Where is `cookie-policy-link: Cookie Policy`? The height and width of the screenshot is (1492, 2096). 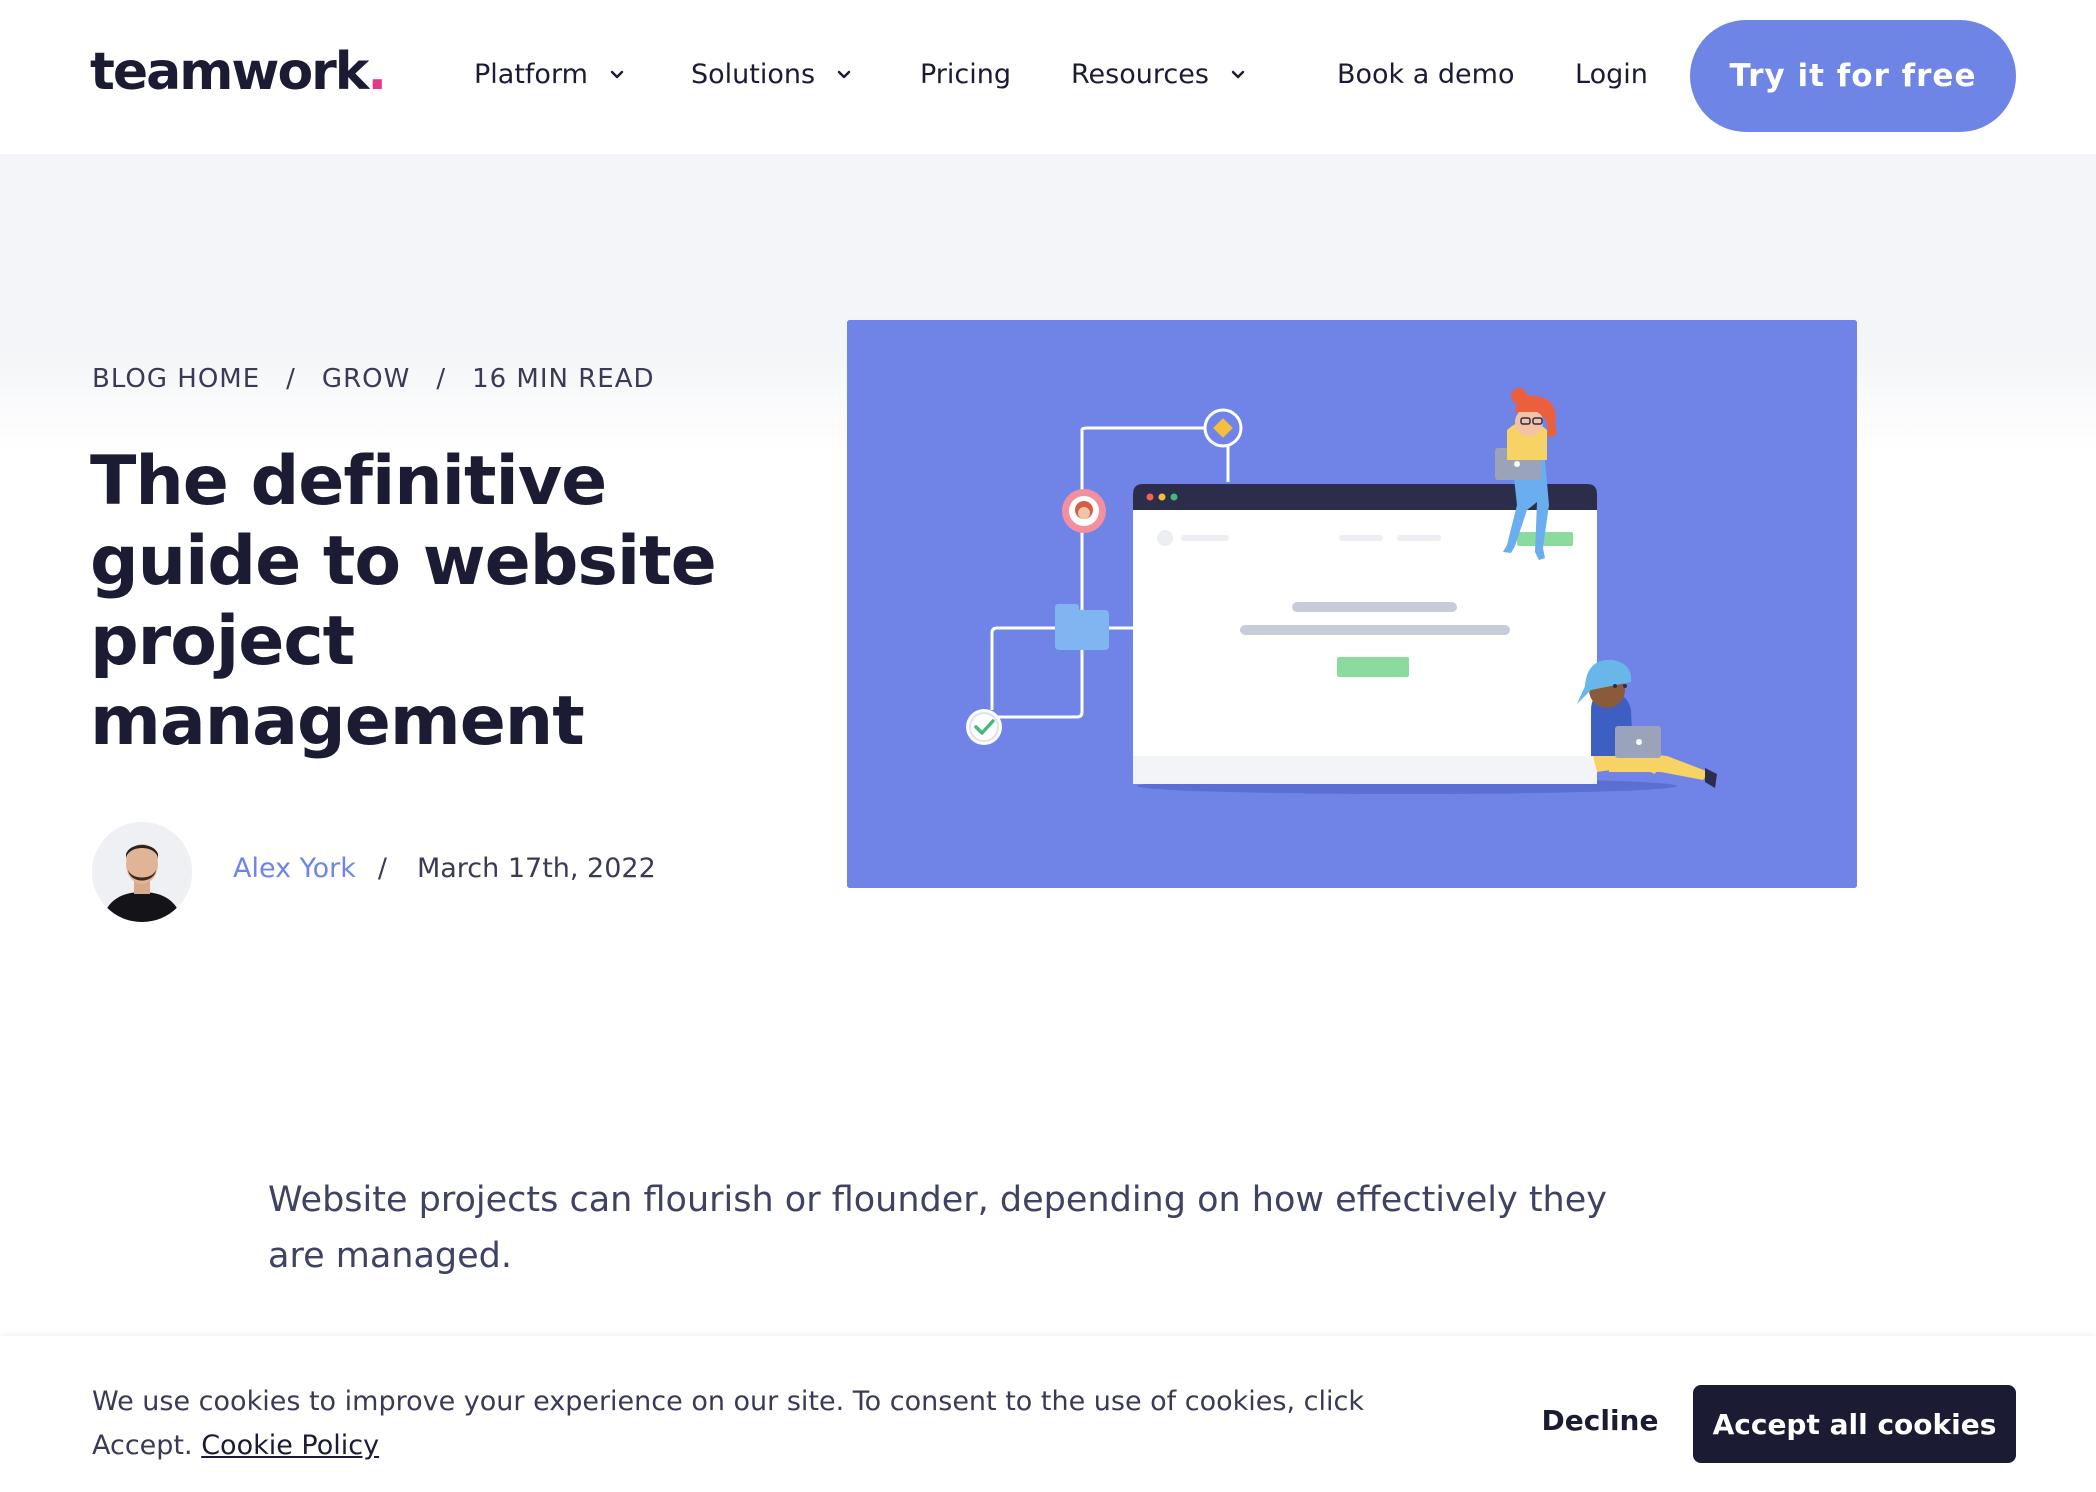
cookie-policy-link: Cookie Policy is located at coordinates (290, 1445).